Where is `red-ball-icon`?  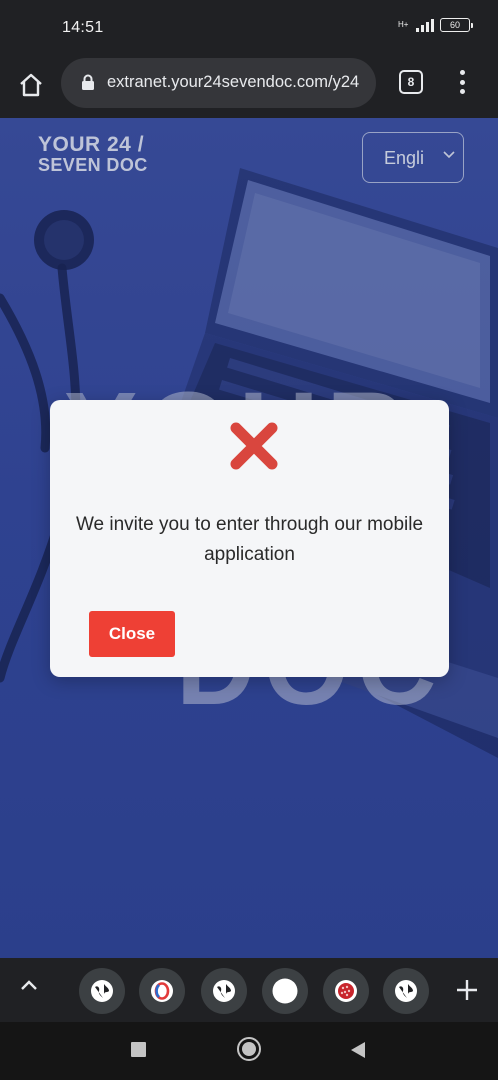 red-ball-icon is located at coordinates (346, 991).